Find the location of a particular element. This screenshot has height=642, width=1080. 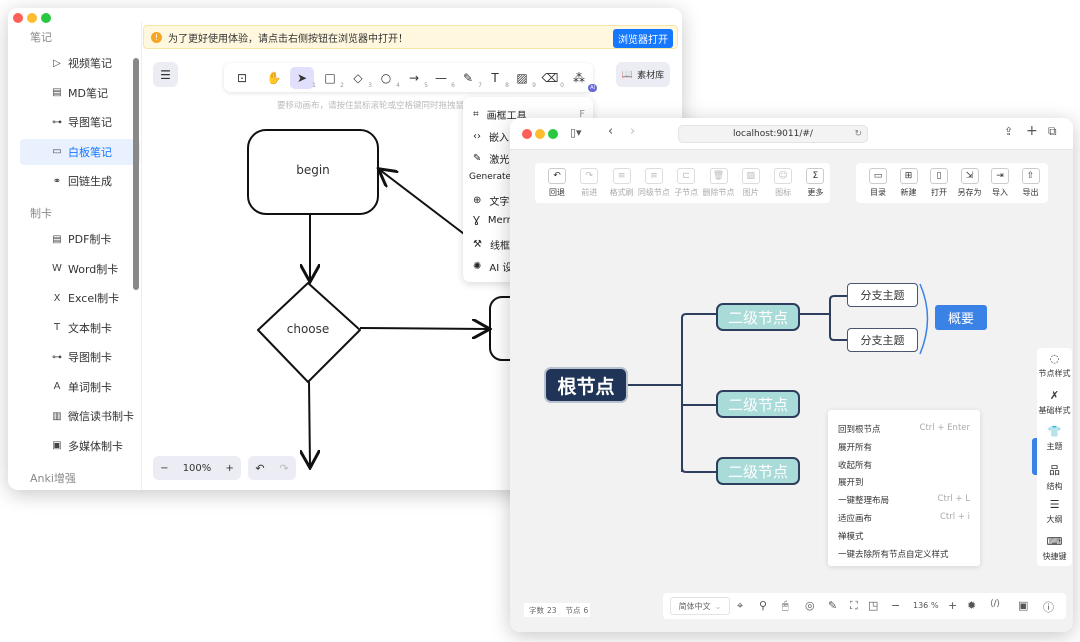

tool-shortcut: 2 is located at coordinates (342, 85).